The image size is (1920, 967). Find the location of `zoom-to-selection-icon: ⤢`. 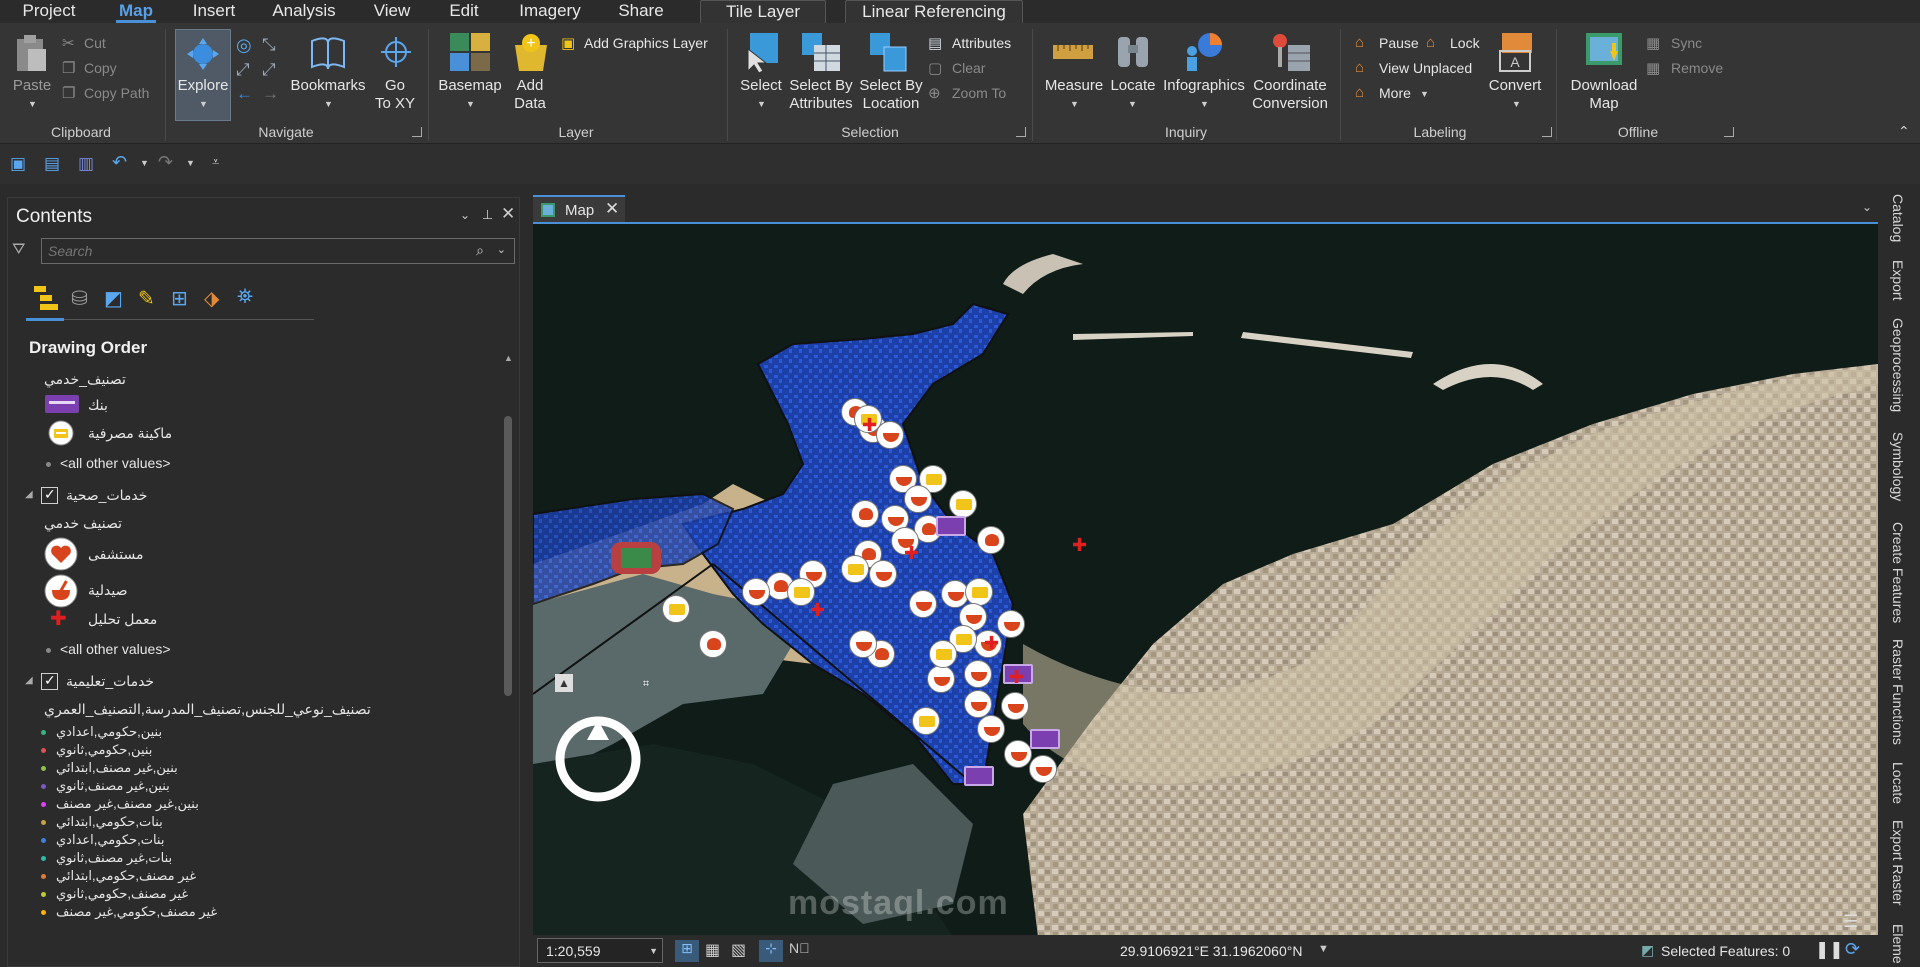

zoom-to-selection-icon: ⤢ is located at coordinates (269, 70).